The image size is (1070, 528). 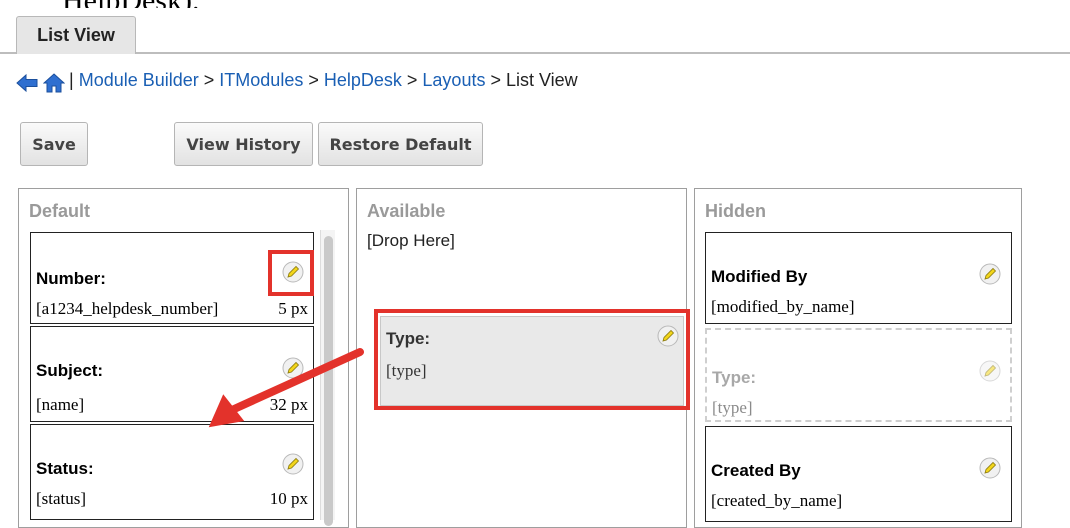 I want to click on default-column-scrollbar, so click(x=327, y=378).